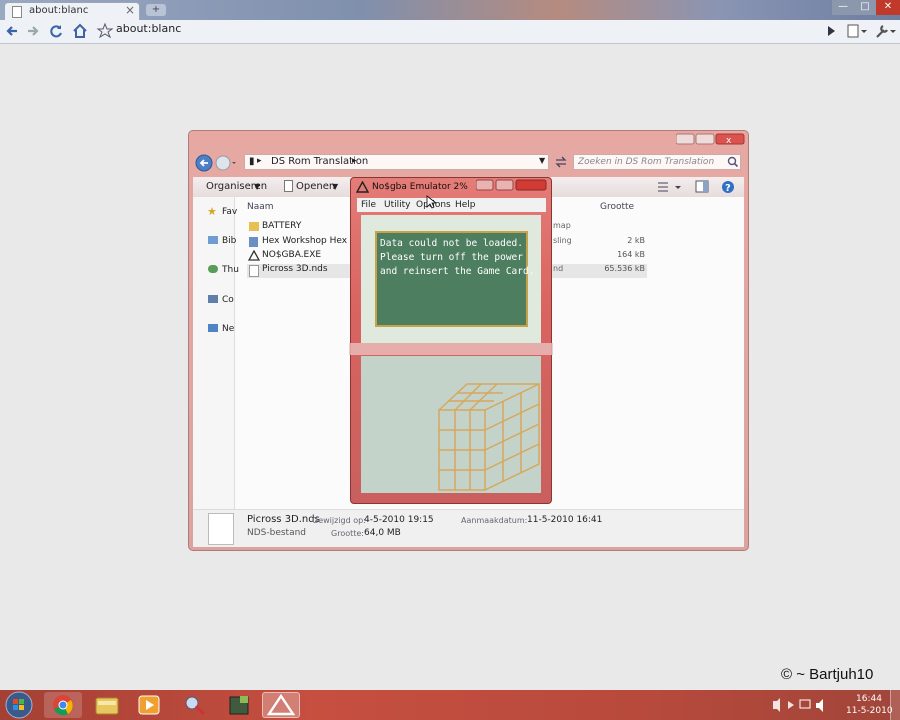 Image resolution: width=900 pixels, height=720 pixels. What do you see at coordinates (80, 31) in the screenshot?
I see `home-icon` at bounding box center [80, 31].